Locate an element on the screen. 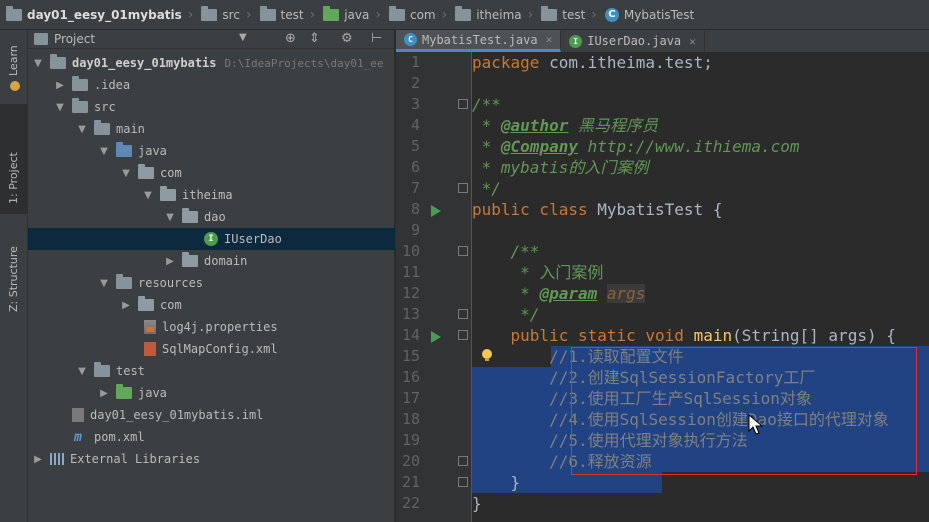 The image size is (929, 522). tree-item-main-java: ▼ java is located at coordinates (211, 151).